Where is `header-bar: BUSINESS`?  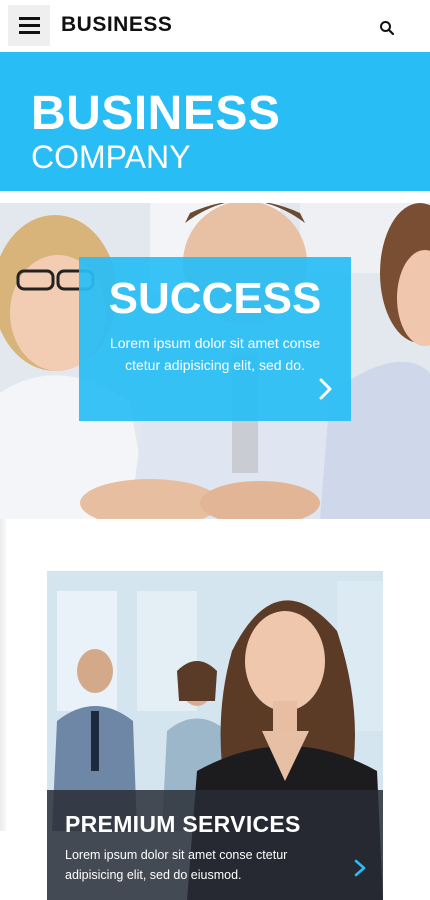
header-bar: BUSINESS is located at coordinates (215, 26).